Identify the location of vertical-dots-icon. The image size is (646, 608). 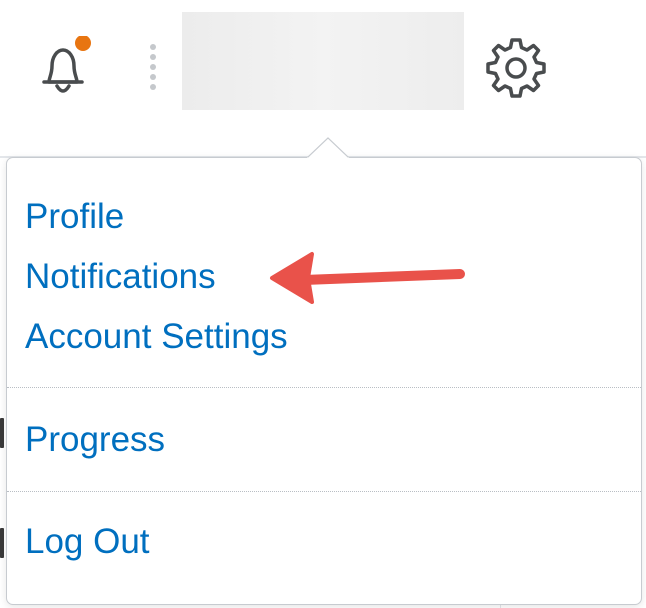
(153, 67).